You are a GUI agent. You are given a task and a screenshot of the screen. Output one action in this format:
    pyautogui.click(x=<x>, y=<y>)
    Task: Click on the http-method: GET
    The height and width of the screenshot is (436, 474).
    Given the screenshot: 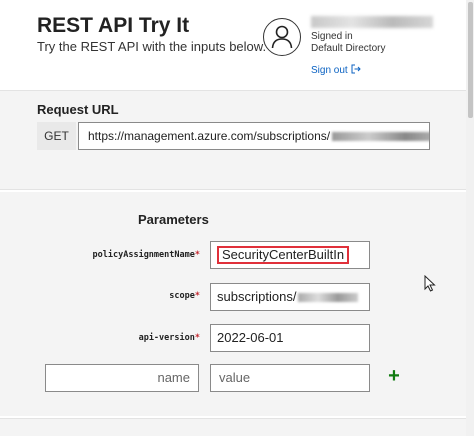 What is the action you would take?
    pyautogui.click(x=56, y=136)
    